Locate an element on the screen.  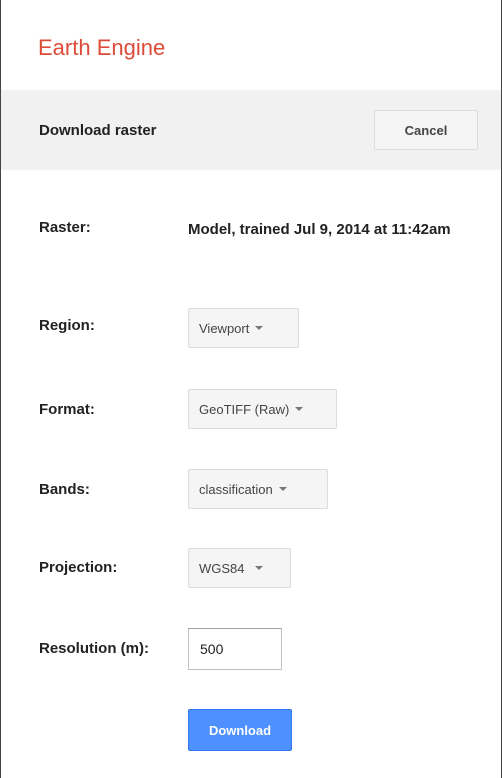
download-button: Download is located at coordinates (240, 730).